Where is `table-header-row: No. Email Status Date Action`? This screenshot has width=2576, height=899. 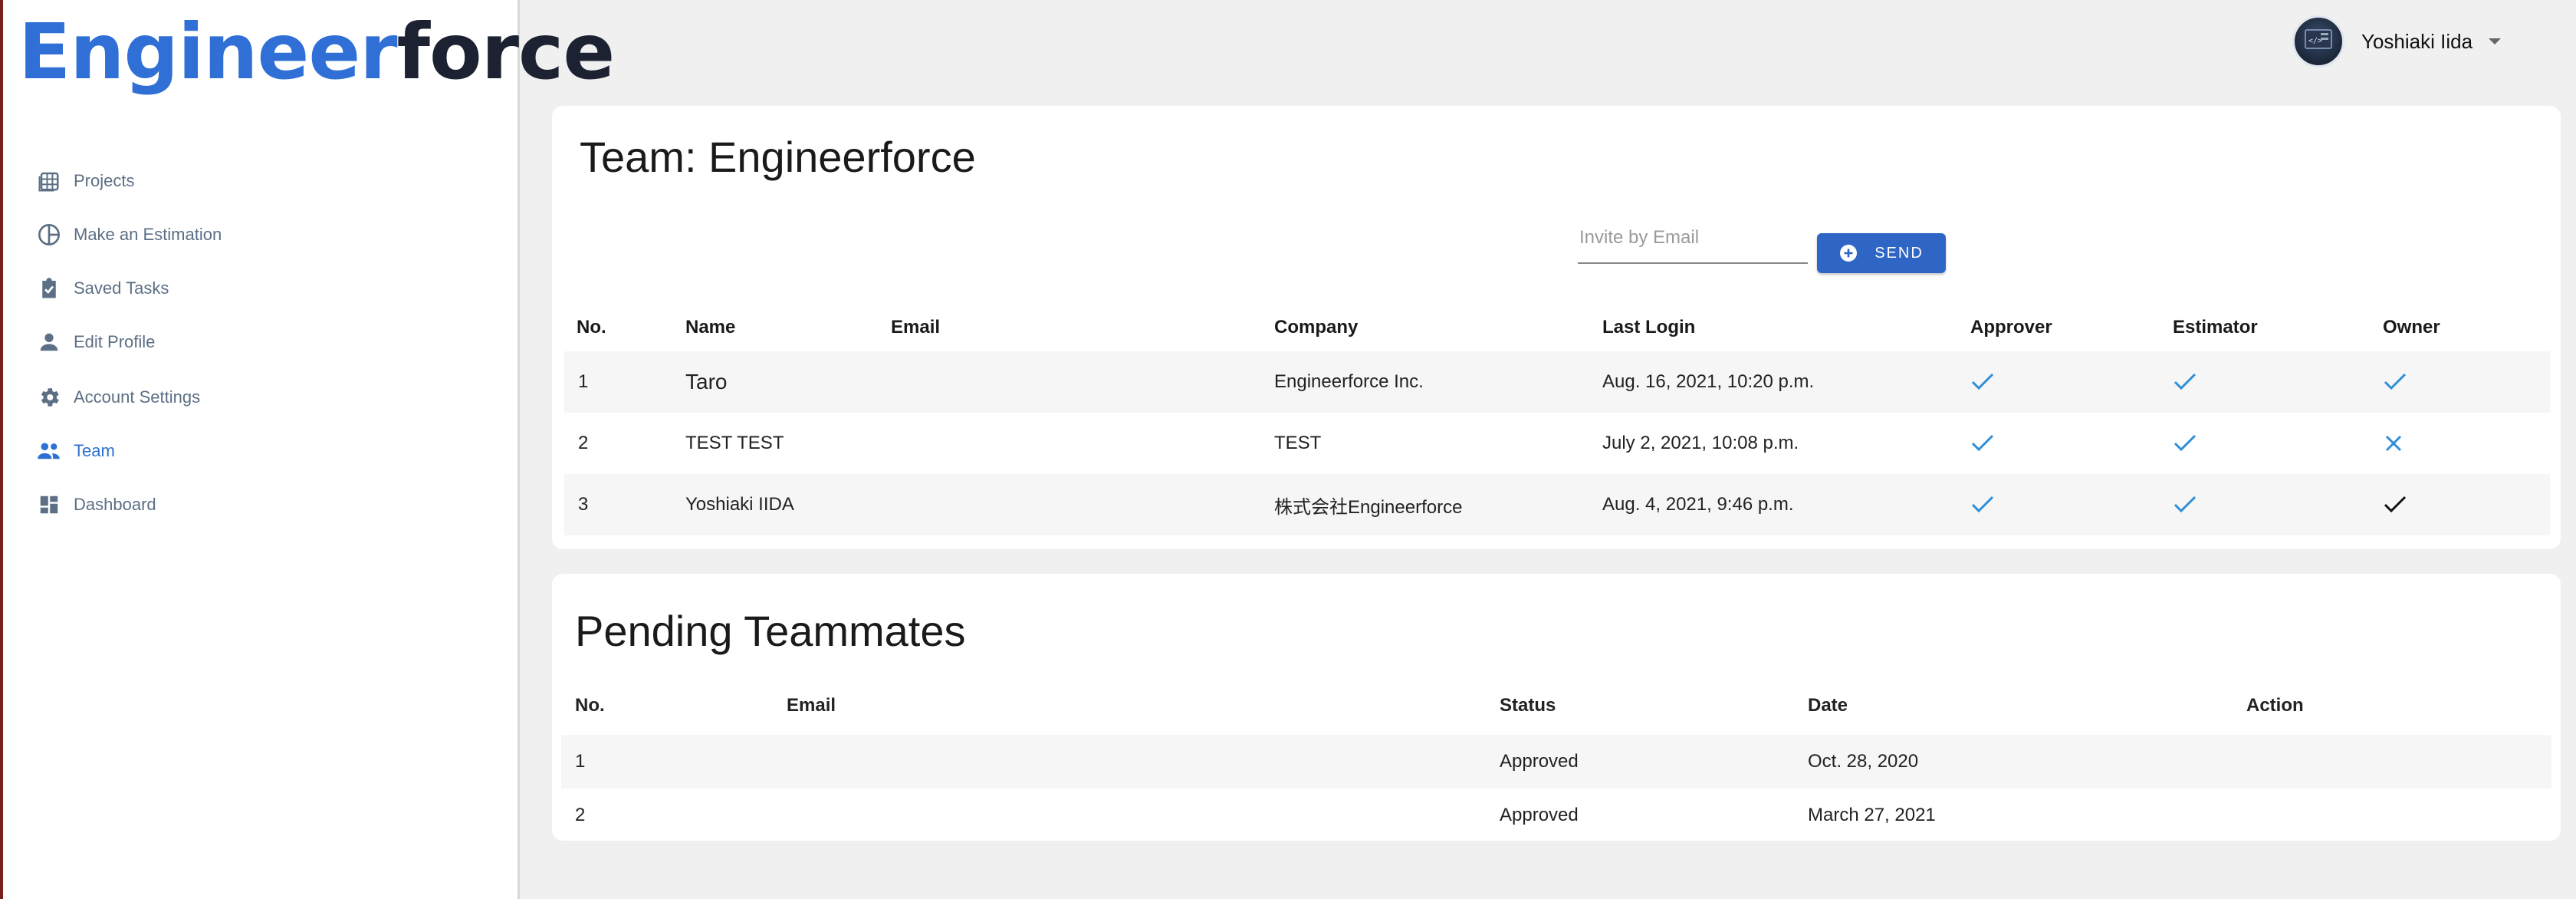
table-header-row: No. Email Status Date Action is located at coordinates (1556, 706).